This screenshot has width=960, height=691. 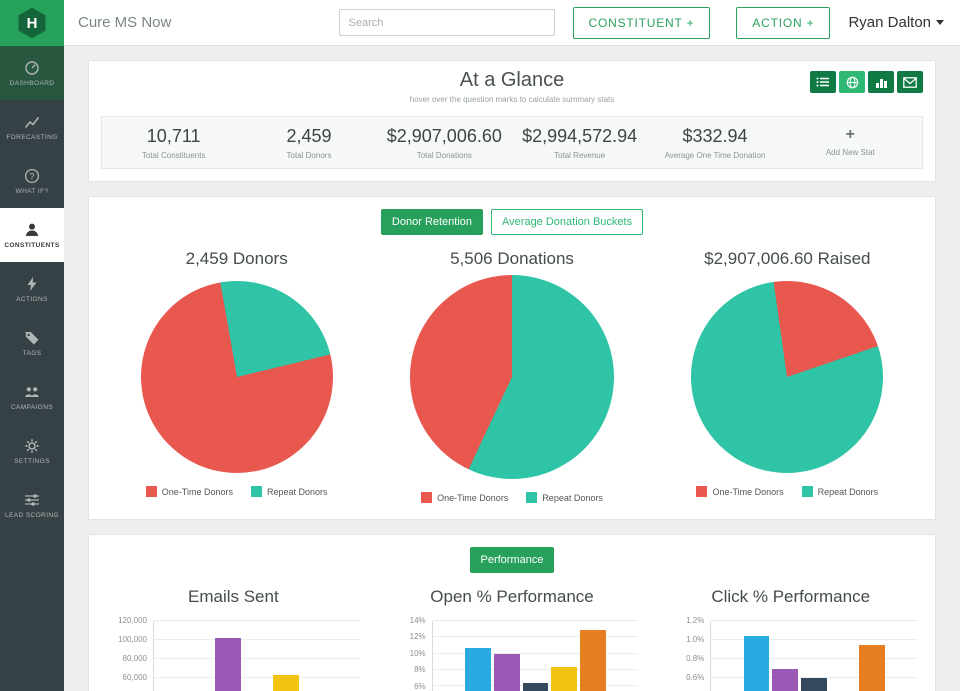 What do you see at coordinates (444, 143) in the screenshot?
I see `stat-total-donations: $2,907,006.60 Total Donations` at bounding box center [444, 143].